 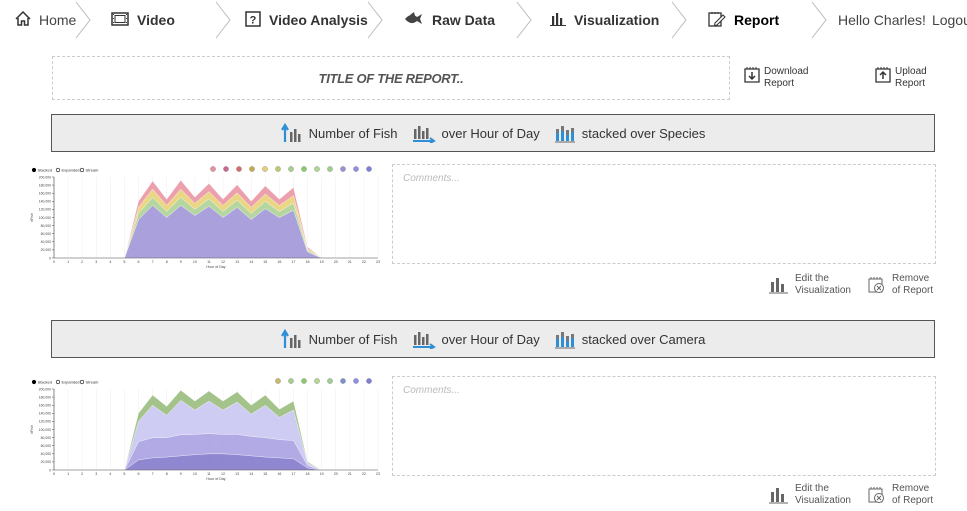 I want to click on x-axis-icon, so click(x=424, y=134).